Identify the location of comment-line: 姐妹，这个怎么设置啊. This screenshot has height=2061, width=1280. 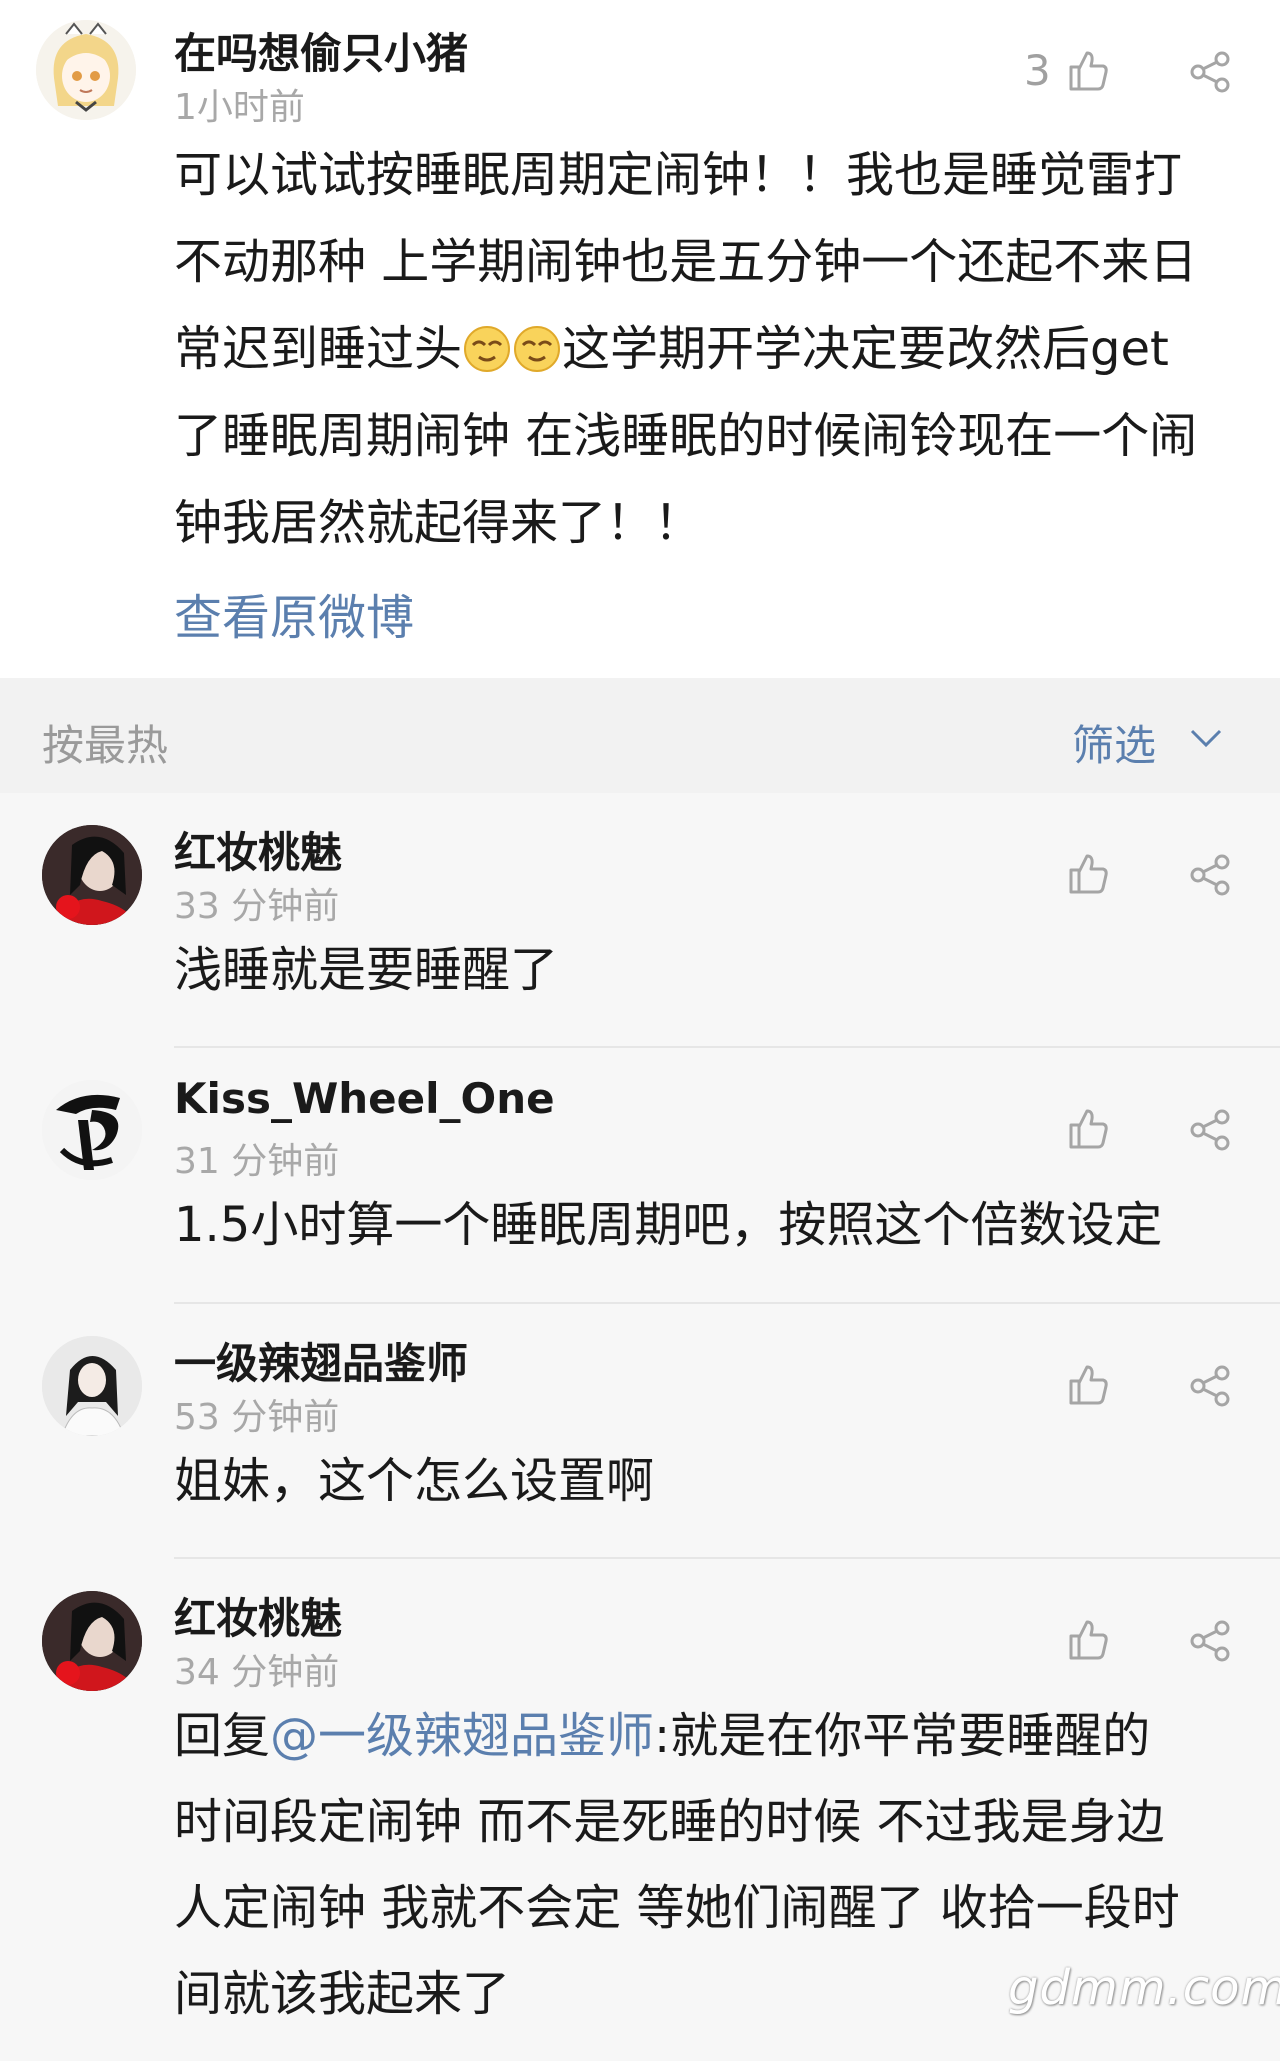
(414, 1481).